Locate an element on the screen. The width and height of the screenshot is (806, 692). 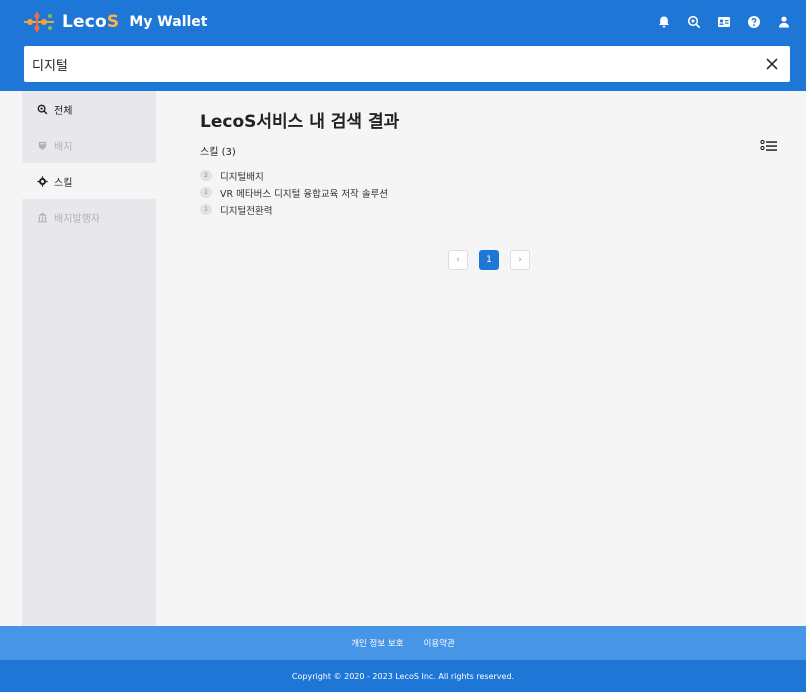
list-item: 1 디지털전환력 is located at coordinates (294, 209).